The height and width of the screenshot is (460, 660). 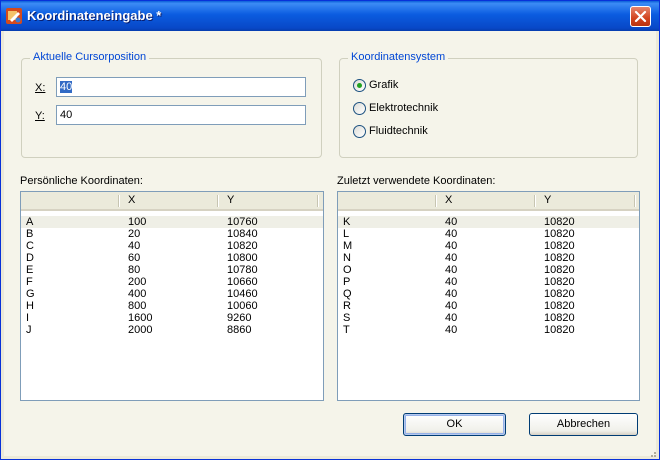 I want to click on table-row: G 400 10460, so click(x=172, y=294).